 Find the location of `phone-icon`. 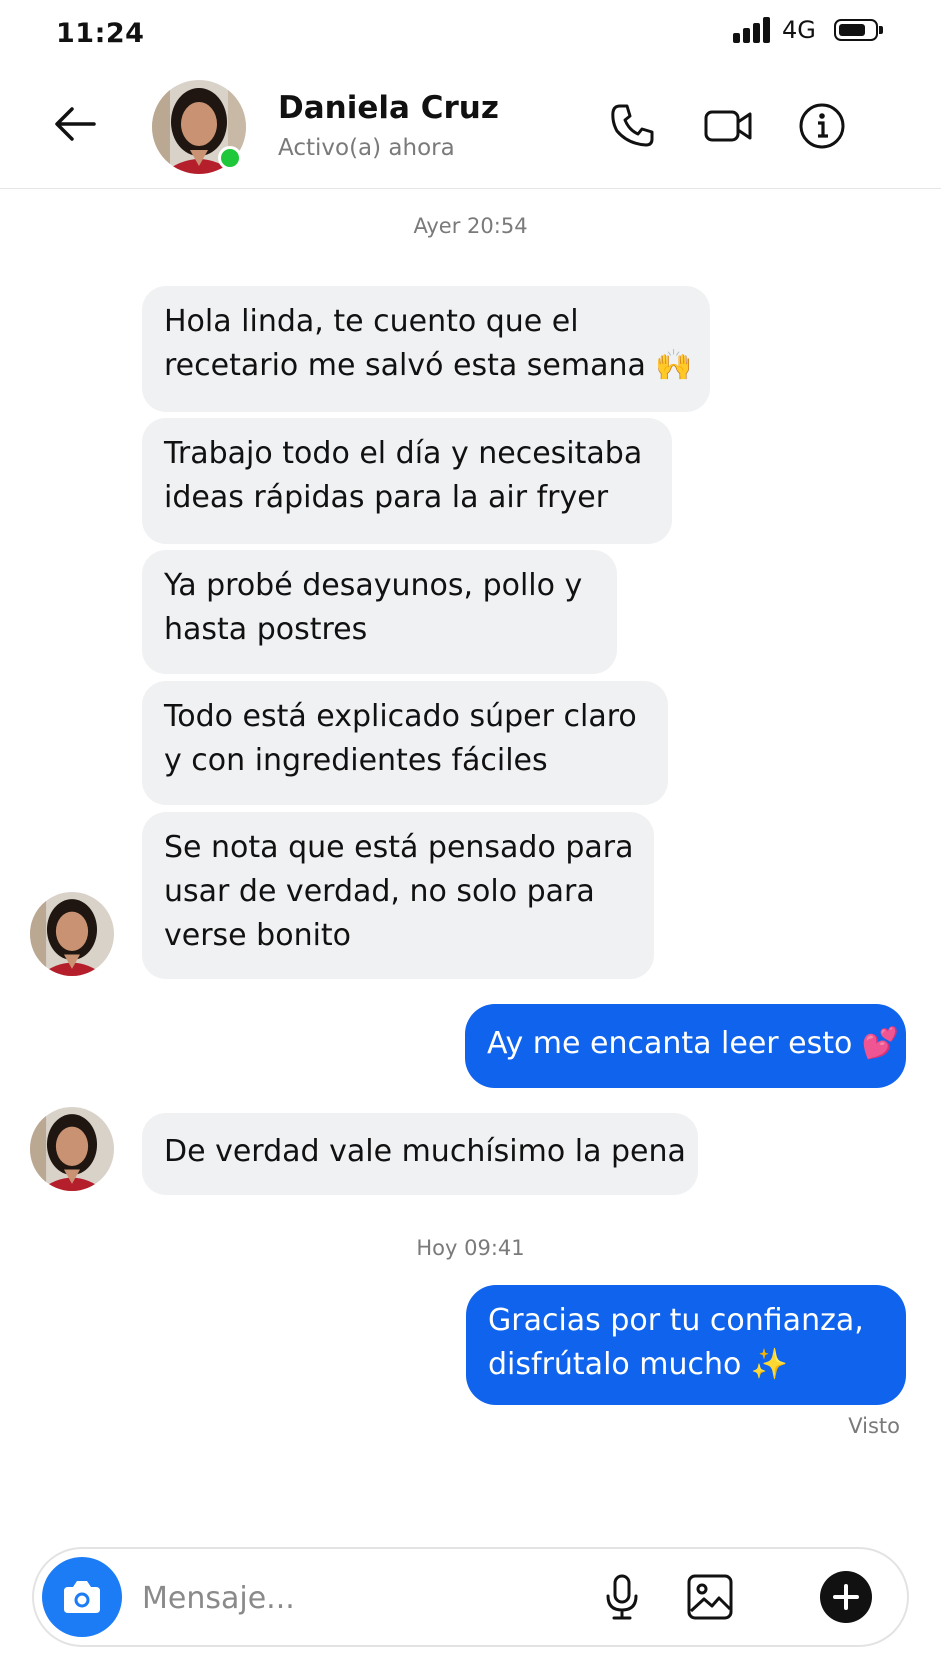

phone-icon is located at coordinates (632, 126).